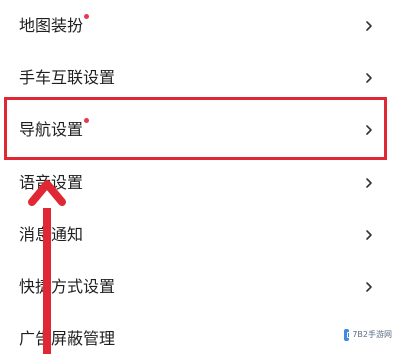  Describe the element at coordinates (54, 25) in the screenshot. I see `menu-item-label: 地图装扮` at that location.